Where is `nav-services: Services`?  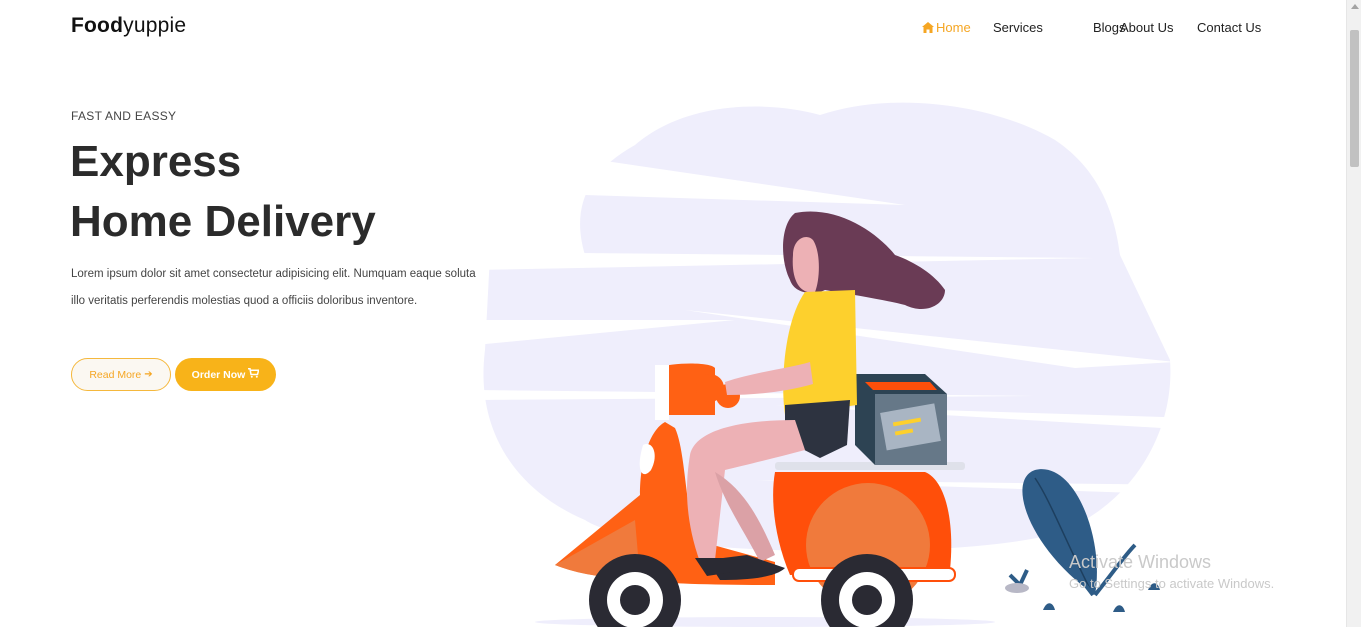 nav-services: Services is located at coordinates (1043, 27).